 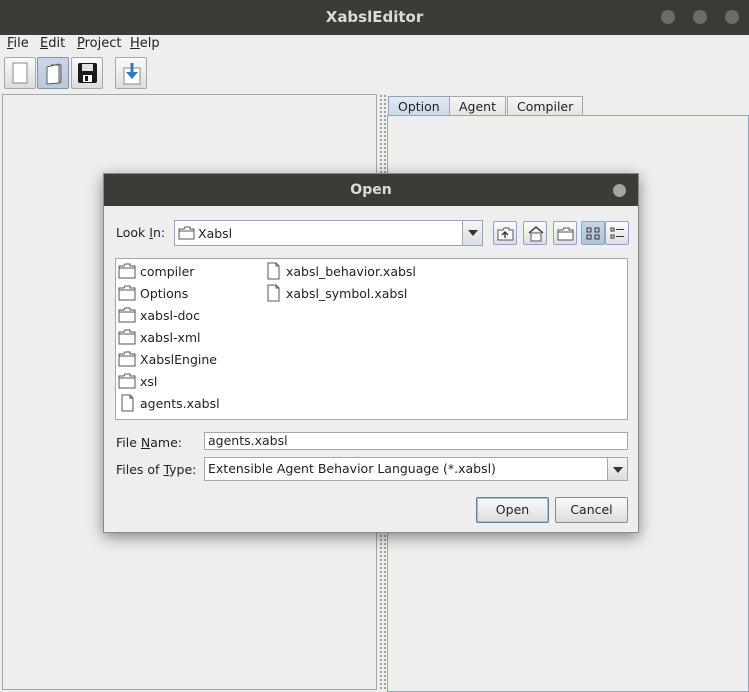 What do you see at coordinates (374, 45) in the screenshot?
I see `menu-bar: File Edit Project Help` at bounding box center [374, 45].